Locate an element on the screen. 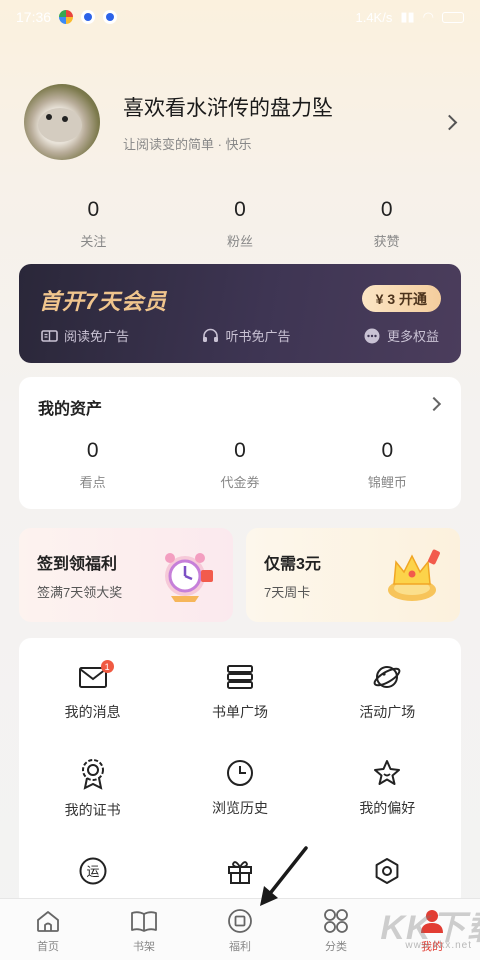  vip-perks: 阅读免广告 听书免广告 更多权益 is located at coordinates (240, 335).